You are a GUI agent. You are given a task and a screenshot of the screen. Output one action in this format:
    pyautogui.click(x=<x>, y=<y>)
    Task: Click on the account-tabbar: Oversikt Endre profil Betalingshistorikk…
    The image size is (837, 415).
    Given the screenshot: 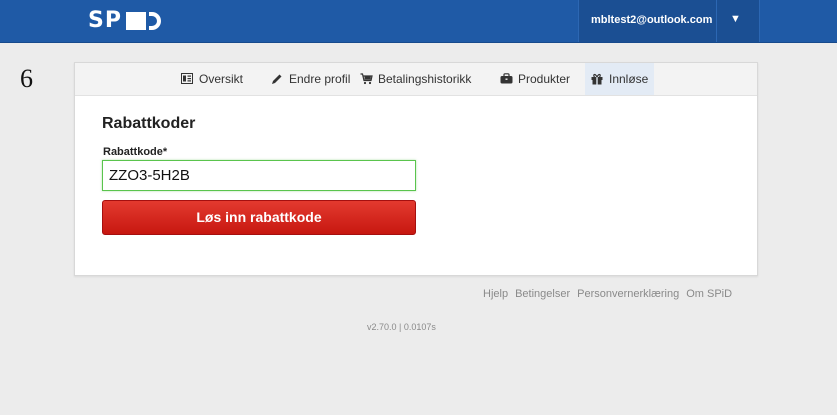 What is the action you would take?
    pyautogui.click(x=416, y=79)
    